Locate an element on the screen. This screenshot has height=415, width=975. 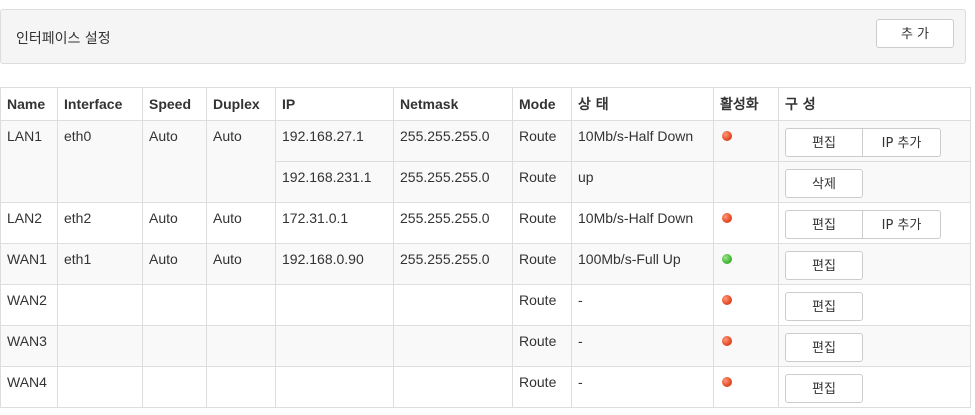
header-speed: Speed is located at coordinates (174, 104).